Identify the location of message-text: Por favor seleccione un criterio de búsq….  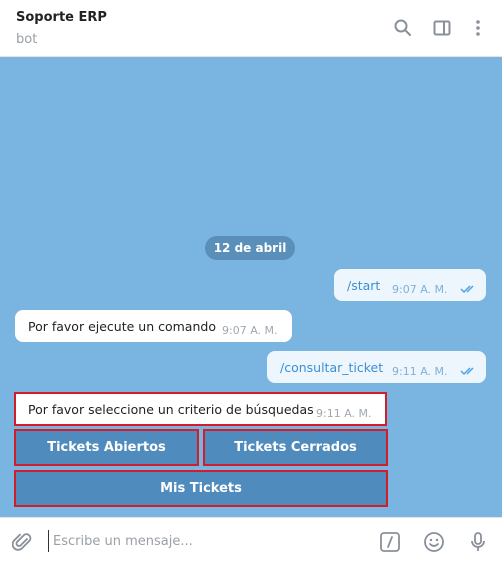
(171, 409).